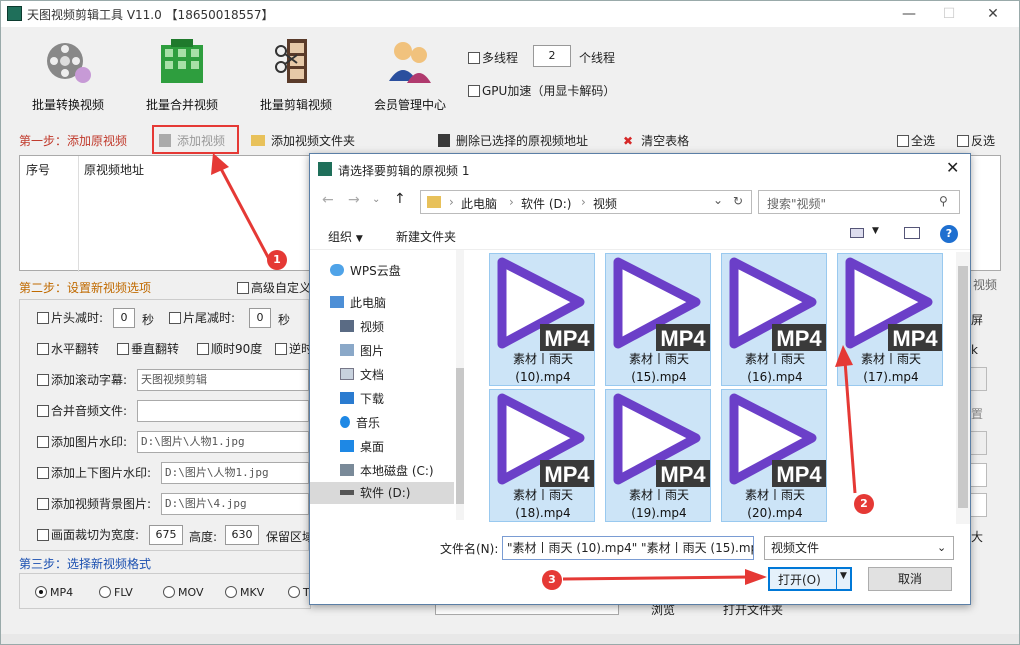  Describe the element at coordinates (260, 318) in the screenshot. I see `tail-cut-input: 0` at that location.